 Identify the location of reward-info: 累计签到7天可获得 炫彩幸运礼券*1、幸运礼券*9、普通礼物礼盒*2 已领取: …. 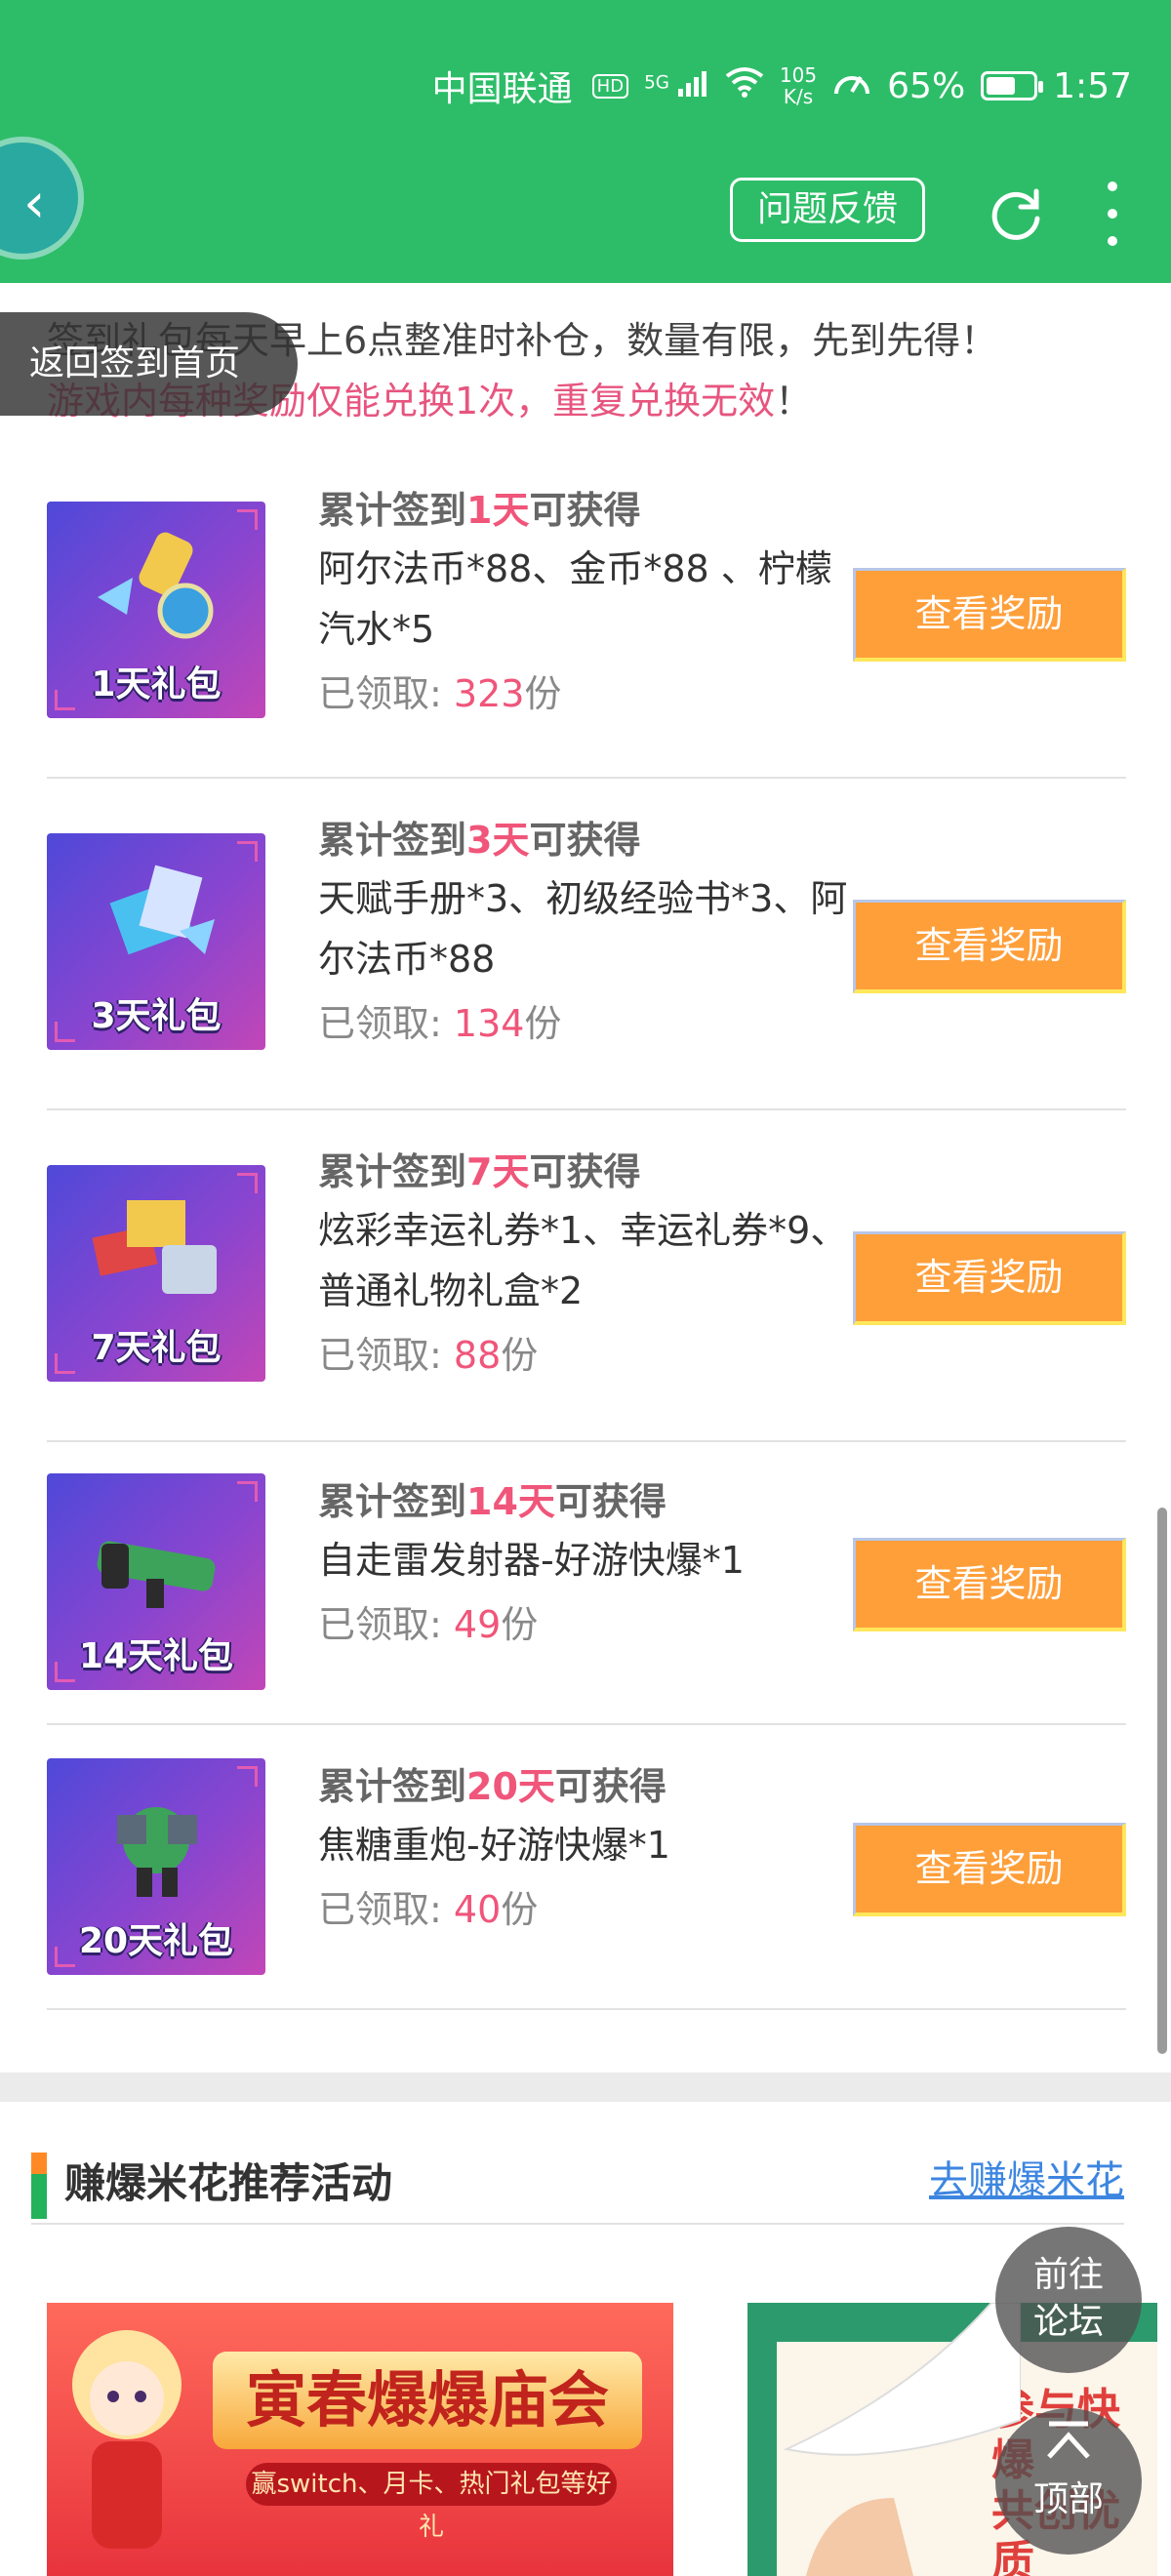
(591, 1265).